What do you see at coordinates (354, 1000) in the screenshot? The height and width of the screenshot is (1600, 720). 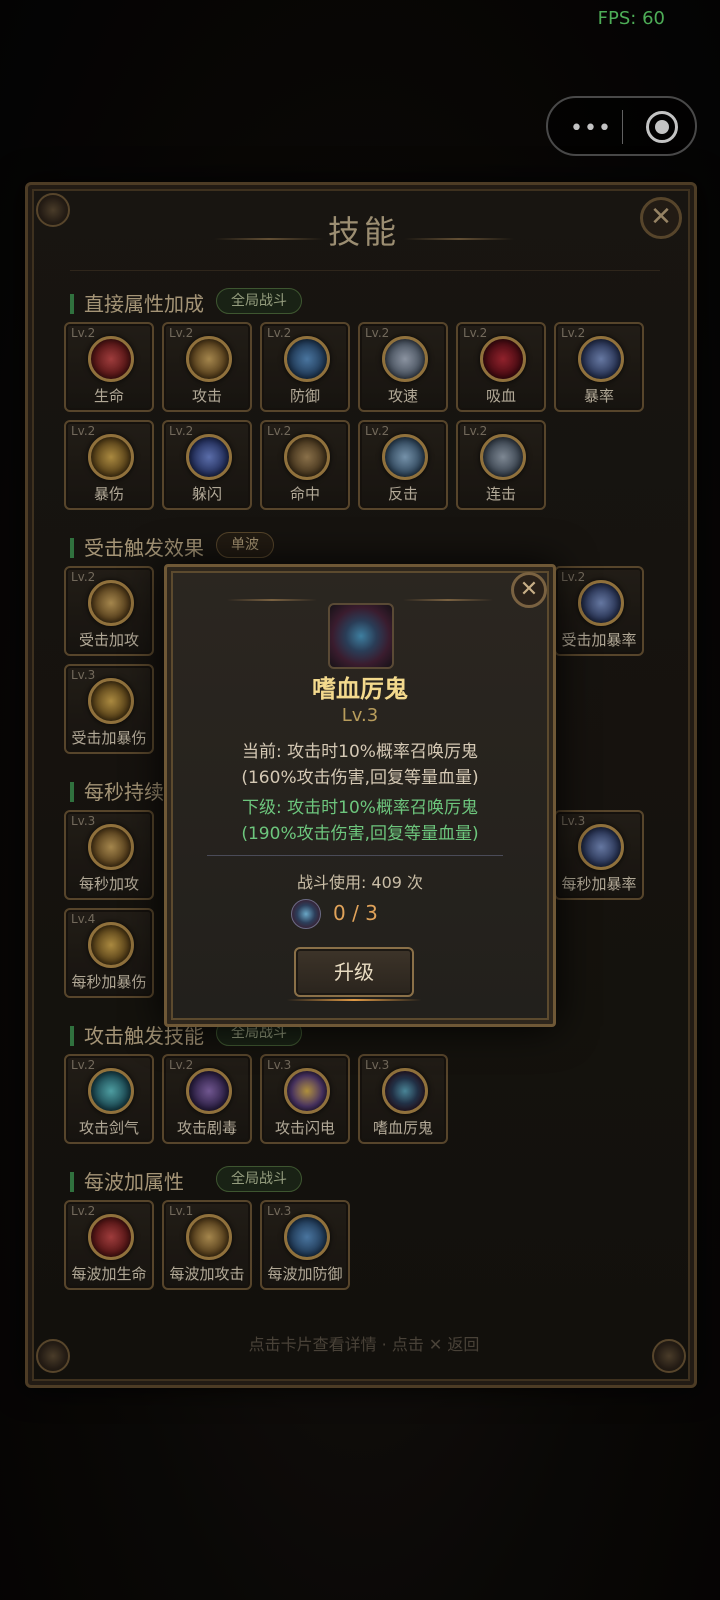 I see `button-glow` at bounding box center [354, 1000].